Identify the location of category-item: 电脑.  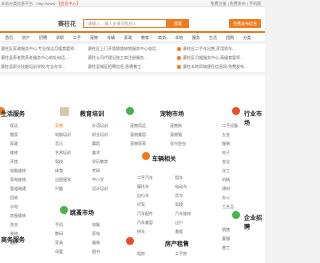
(96, 225).